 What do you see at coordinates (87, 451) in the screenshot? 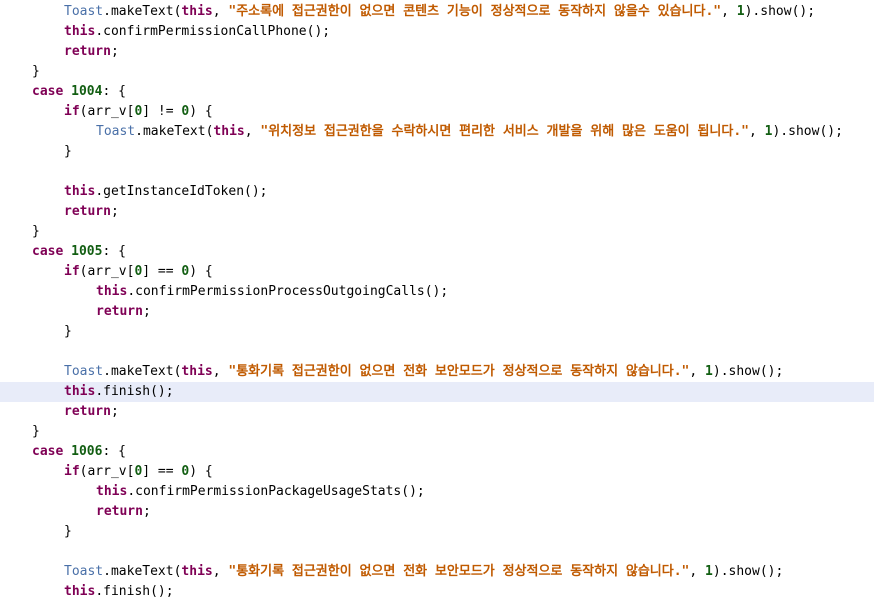
I see `code-number: 1006` at bounding box center [87, 451].